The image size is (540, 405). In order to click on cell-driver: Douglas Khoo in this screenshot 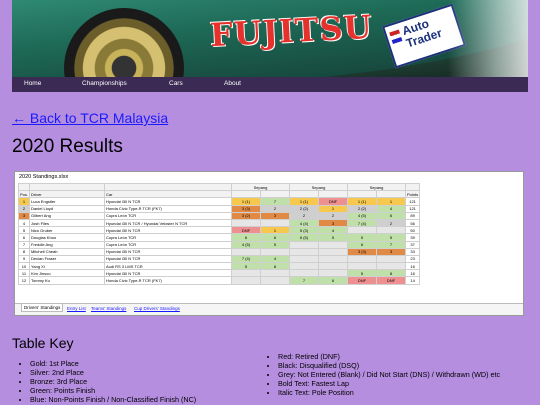, I will do `click(67, 237)`.